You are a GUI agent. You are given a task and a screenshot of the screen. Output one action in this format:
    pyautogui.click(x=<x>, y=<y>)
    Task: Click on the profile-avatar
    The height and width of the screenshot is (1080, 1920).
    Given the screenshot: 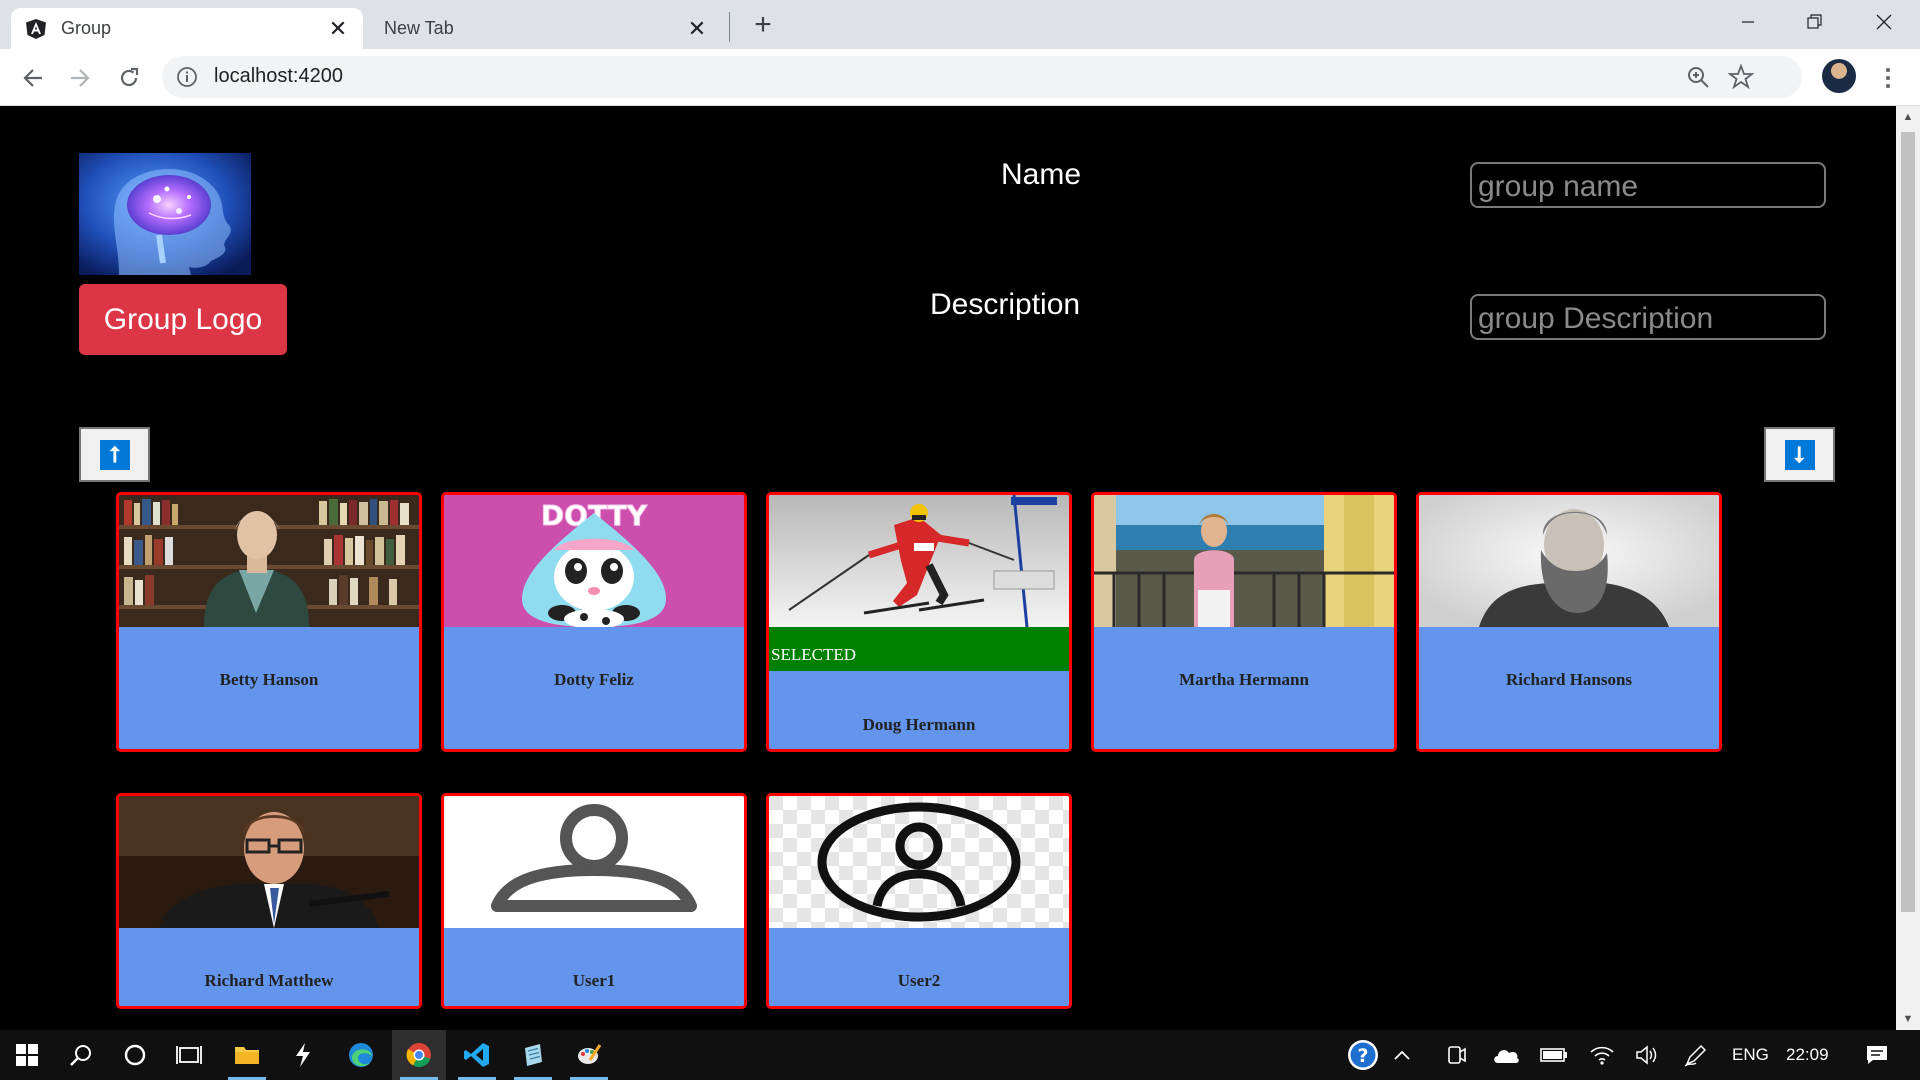 What is the action you would take?
    pyautogui.click(x=1839, y=76)
    